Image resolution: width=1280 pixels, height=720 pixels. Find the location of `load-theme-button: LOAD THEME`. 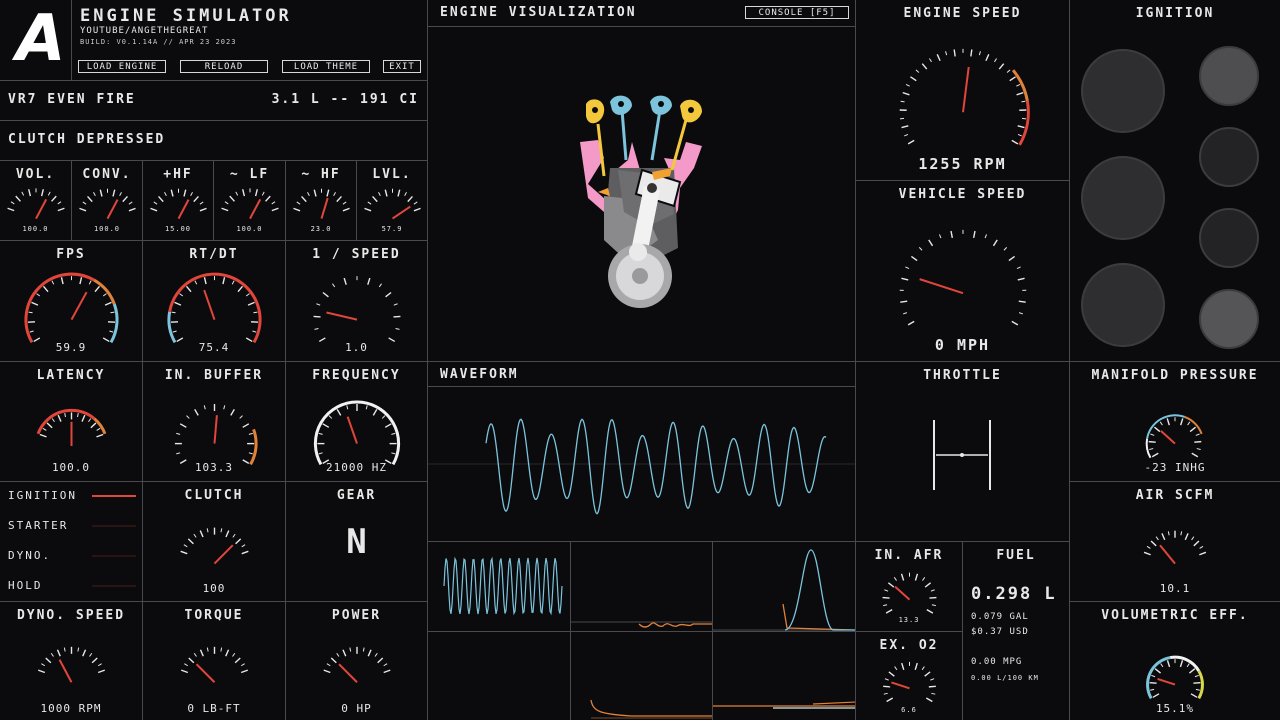

load-theme-button: LOAD THEME is located at coordinates (326, 66).